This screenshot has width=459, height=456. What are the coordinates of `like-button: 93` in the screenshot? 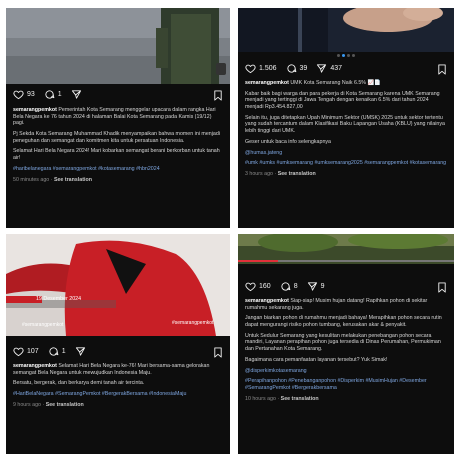 It's located at (24, 94).